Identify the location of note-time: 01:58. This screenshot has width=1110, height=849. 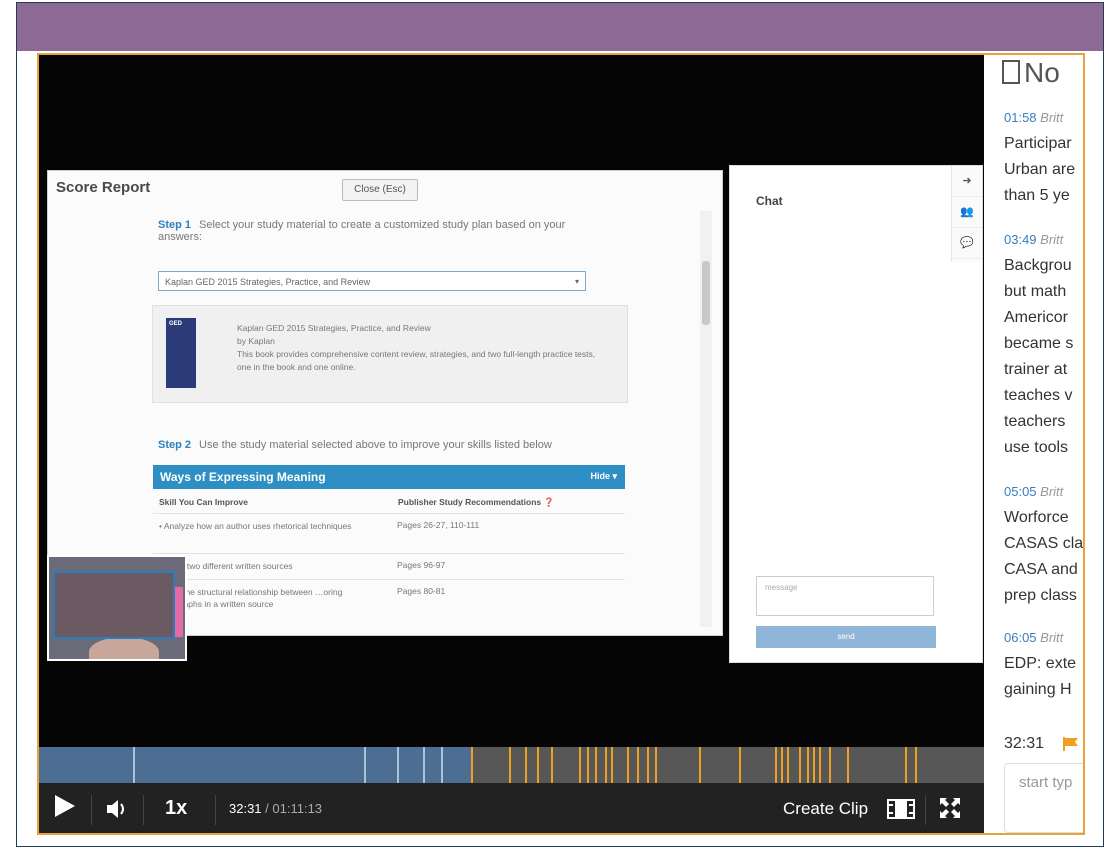
(1020, 117).